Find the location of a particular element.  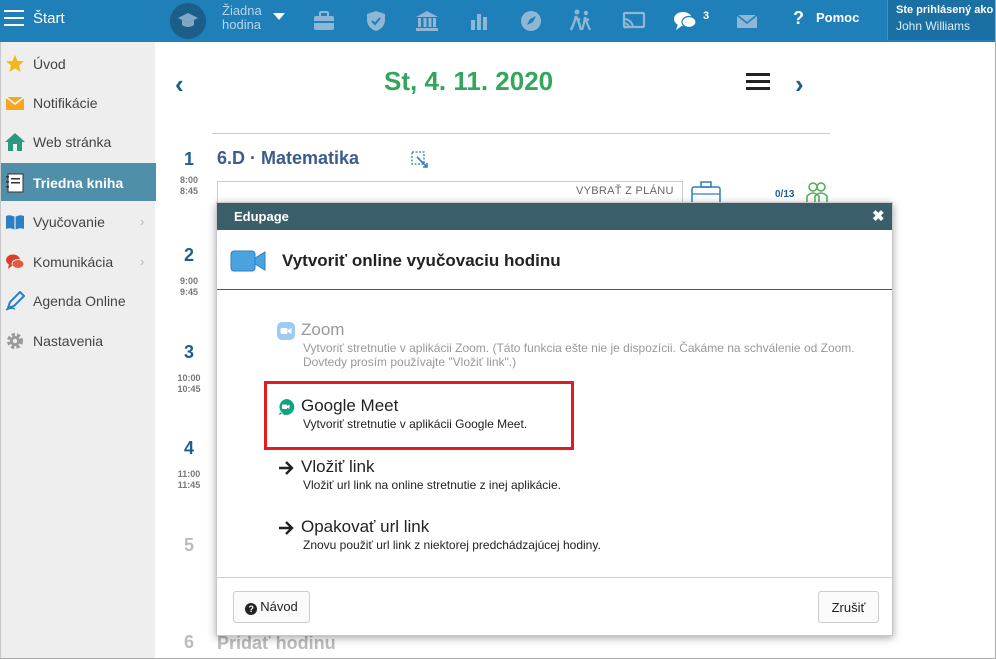

edit-icon is located at coordinates (420, 160).